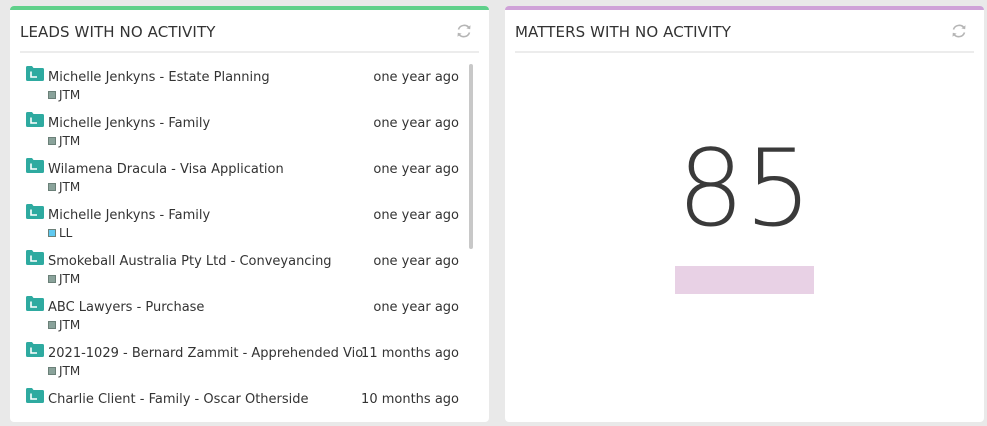 This screenshot has width=987, height=426. What do you see at coordinates (744, 189) in the screenshot?
I see `matters-count: 85` at bounding box center [744, 189].